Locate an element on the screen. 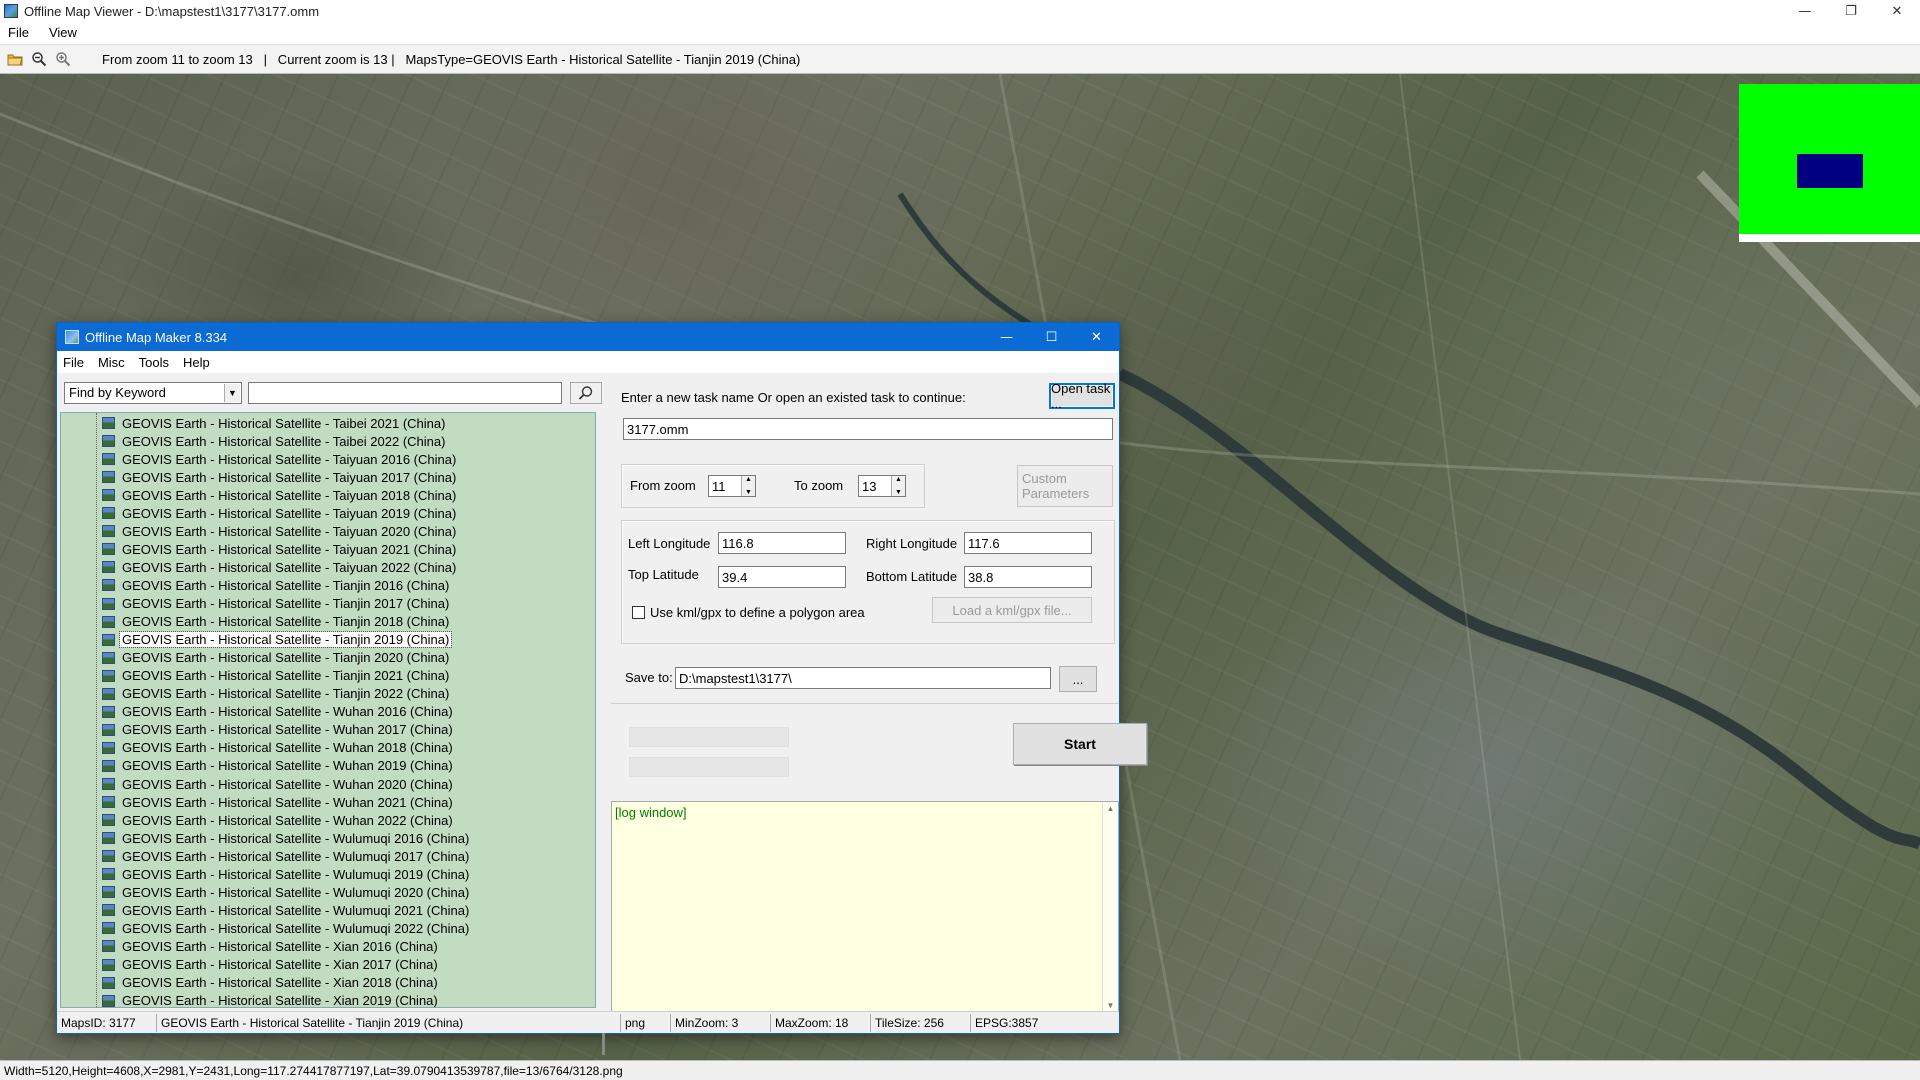  restore-icon: ❐ is located at coordinates (1851, 11).